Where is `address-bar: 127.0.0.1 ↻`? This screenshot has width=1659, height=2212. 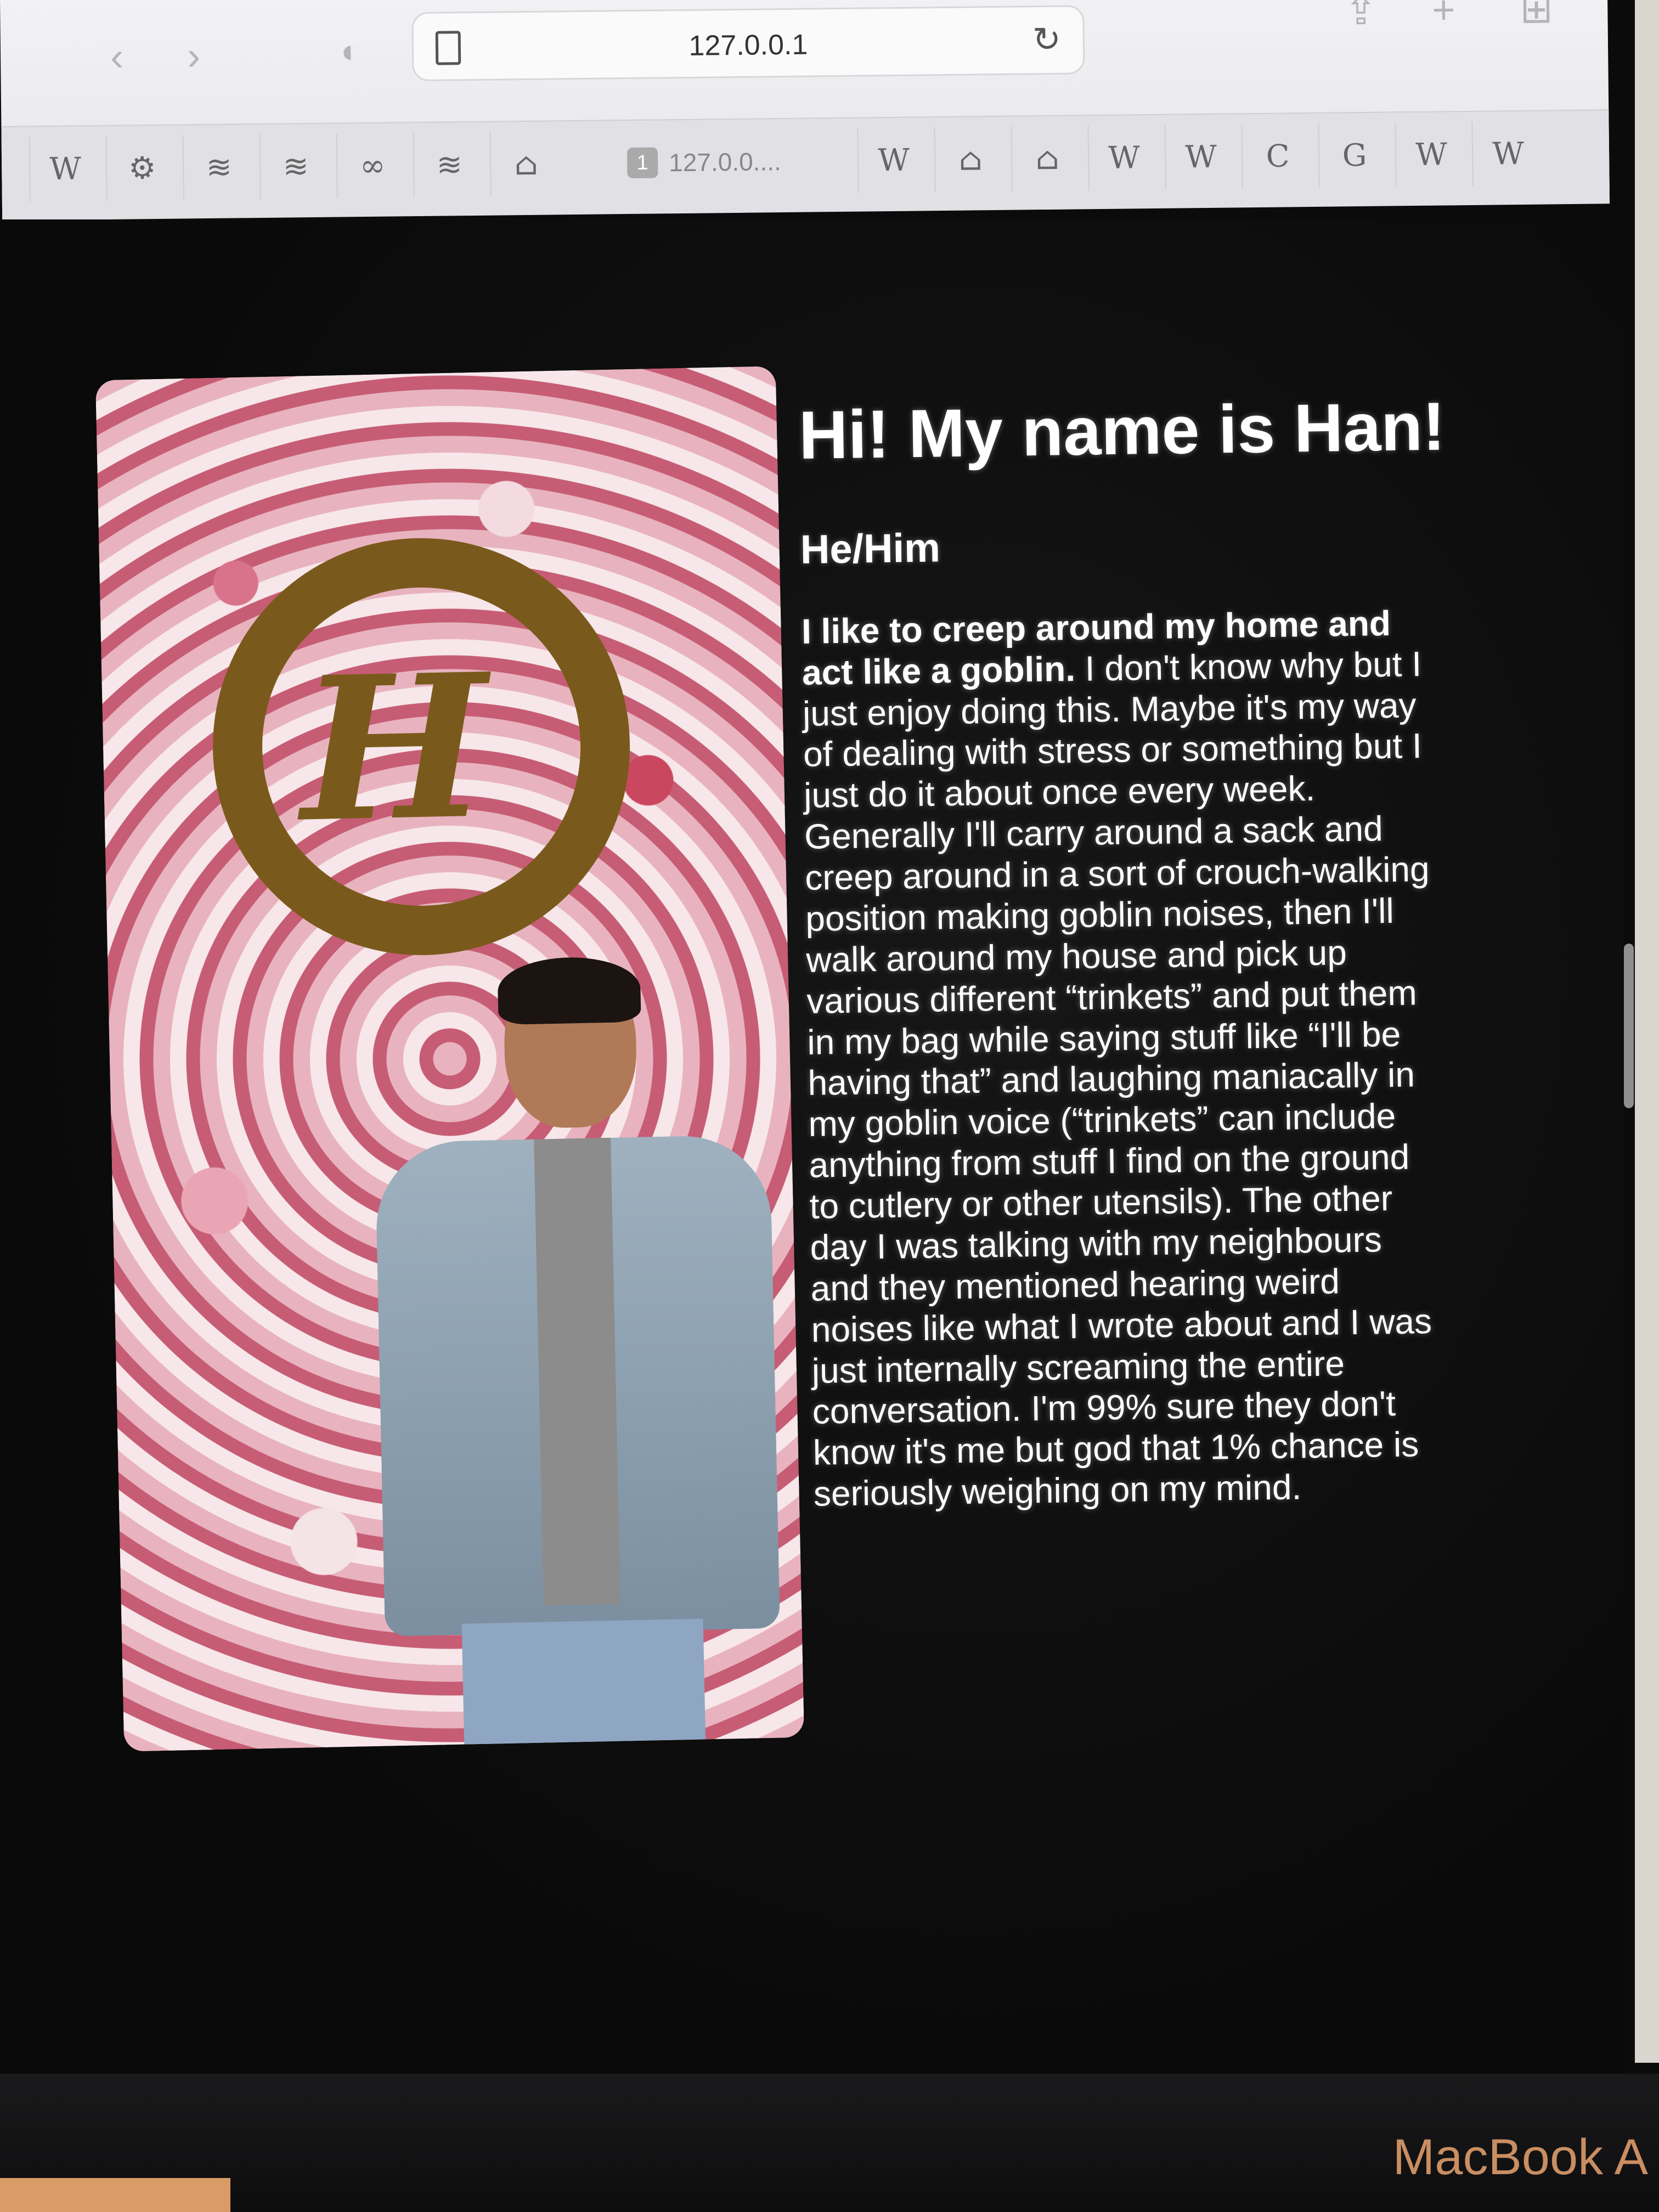
address-bar: 127.0.0.1 ↻ is located at coordinates (748, 43).